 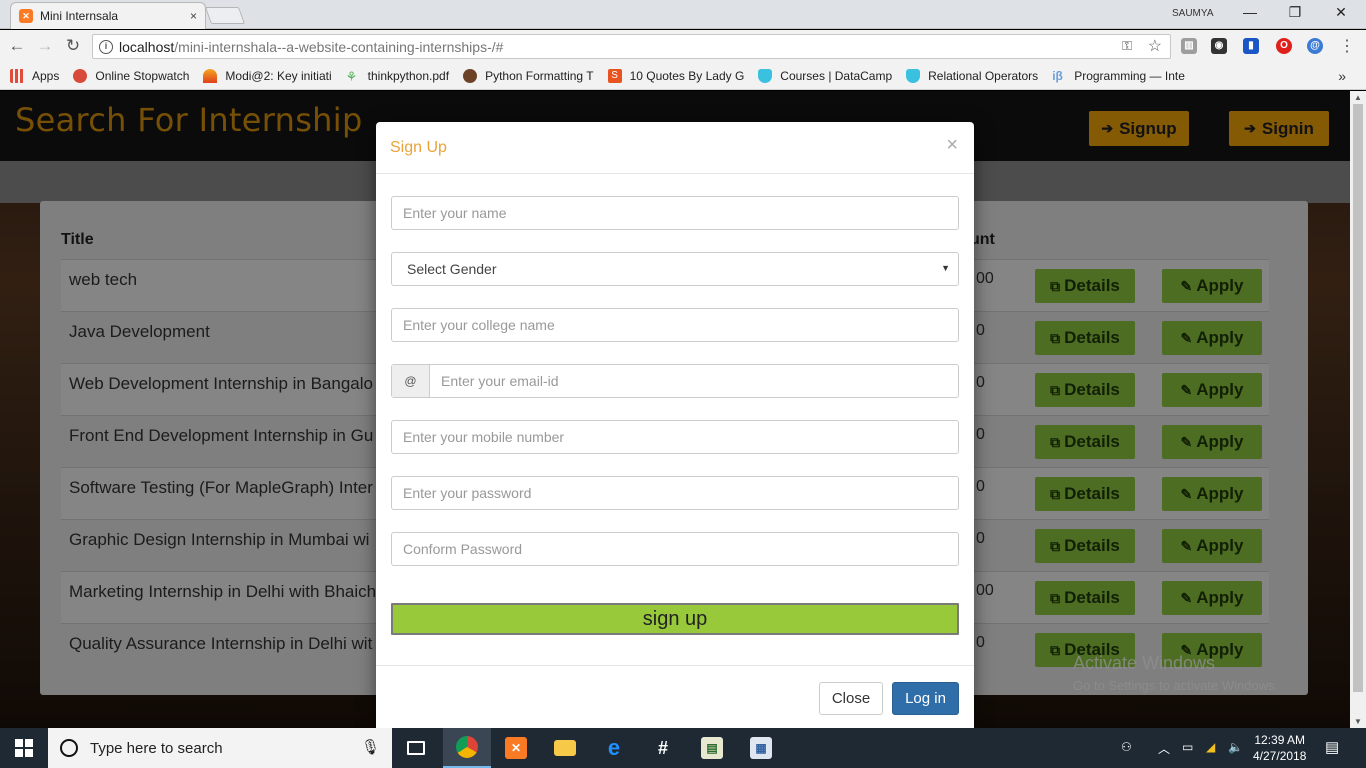 I want to click on extension-icon: ▮, so click(x=1251, y=46).